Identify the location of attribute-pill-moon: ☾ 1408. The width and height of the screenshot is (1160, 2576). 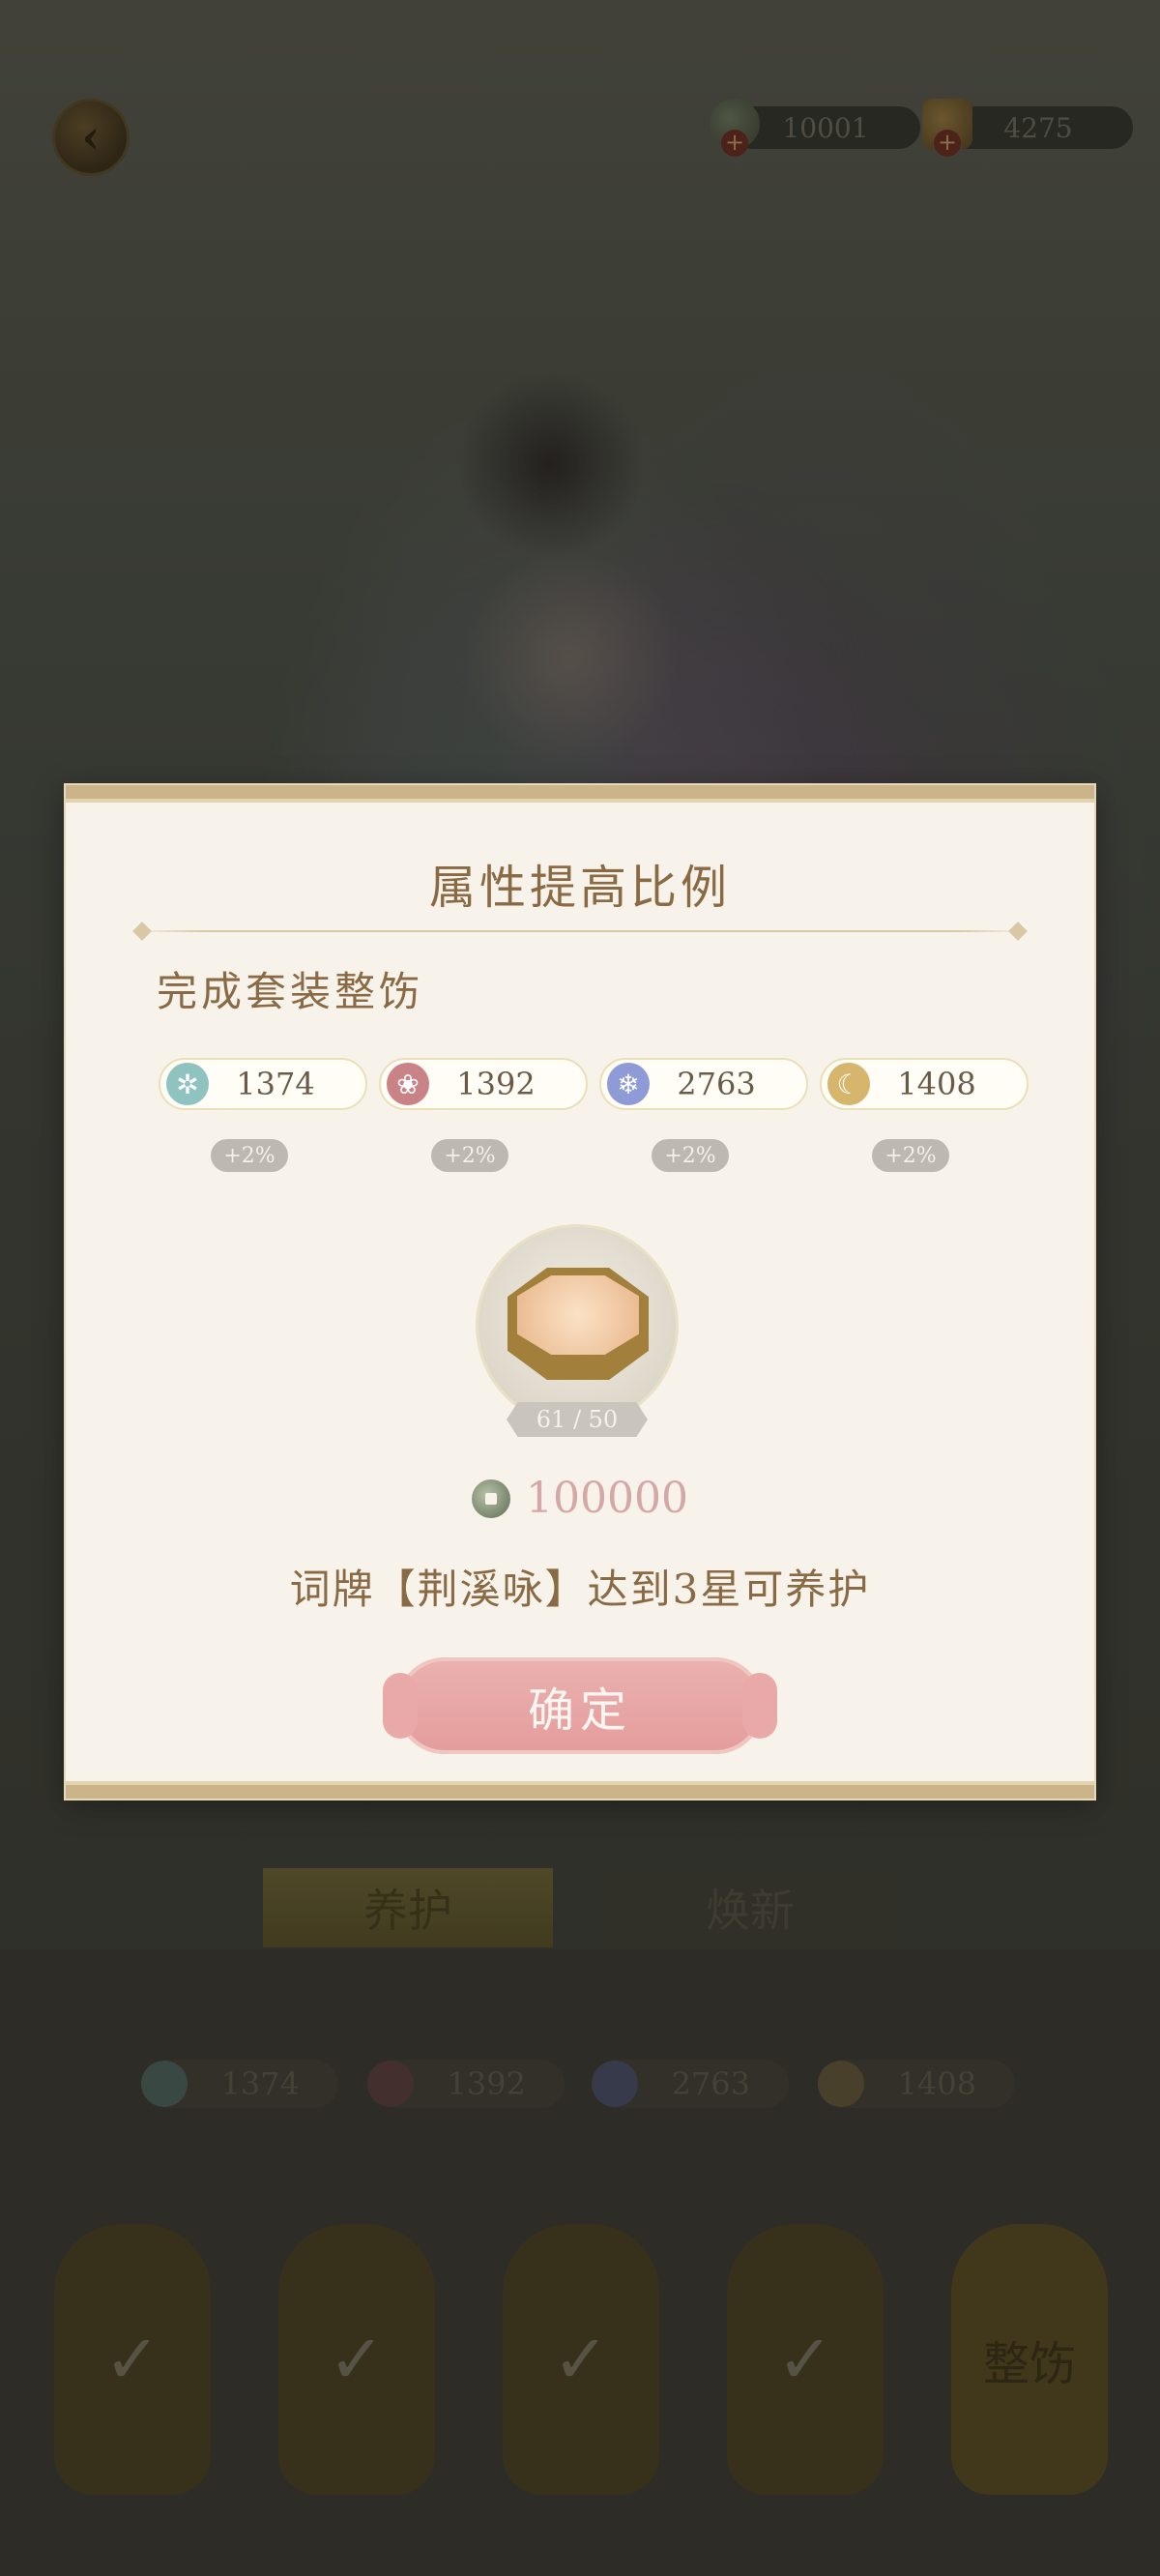
(925, 1084).